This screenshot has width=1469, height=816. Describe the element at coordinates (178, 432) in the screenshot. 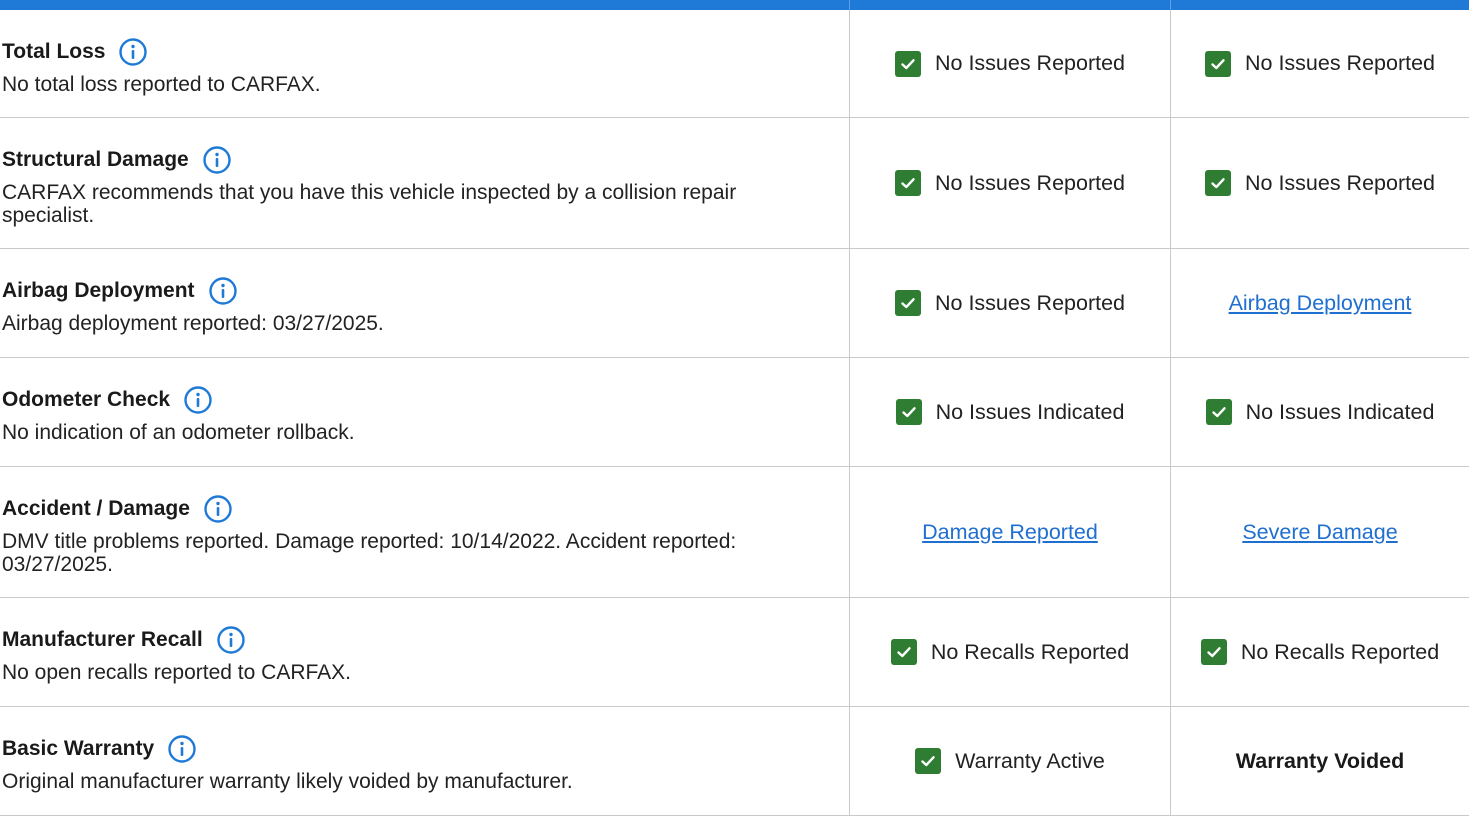

I see `check-description: No indication of an odometer rollback.` at that location.